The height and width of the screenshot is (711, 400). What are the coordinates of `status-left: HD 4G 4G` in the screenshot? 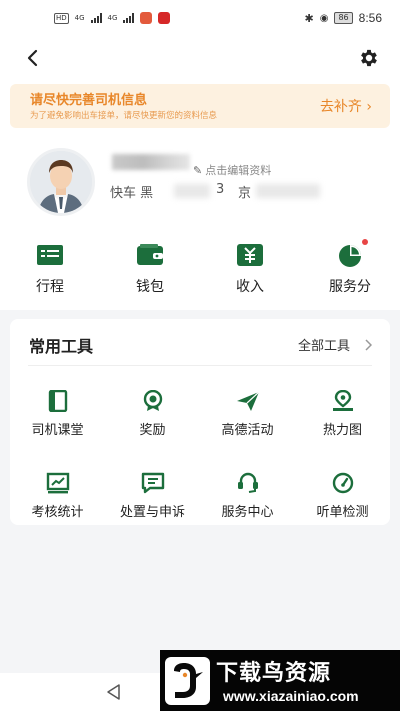 It's located at (112, 18).